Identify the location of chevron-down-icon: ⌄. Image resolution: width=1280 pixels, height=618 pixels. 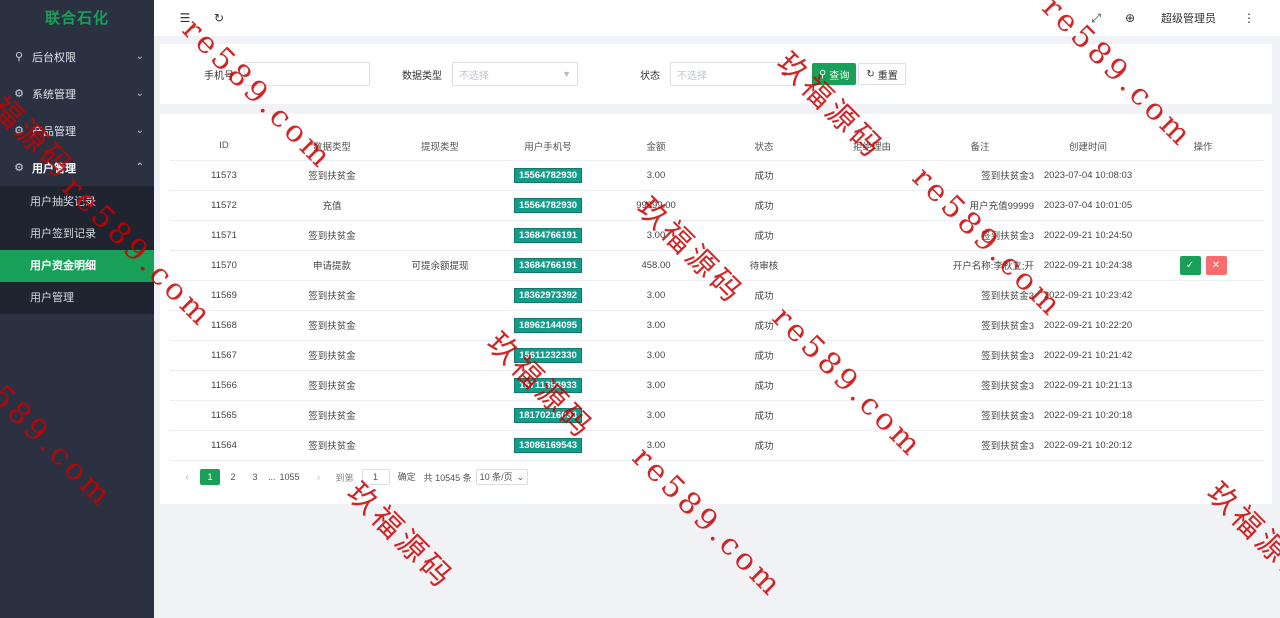
(139, 130).